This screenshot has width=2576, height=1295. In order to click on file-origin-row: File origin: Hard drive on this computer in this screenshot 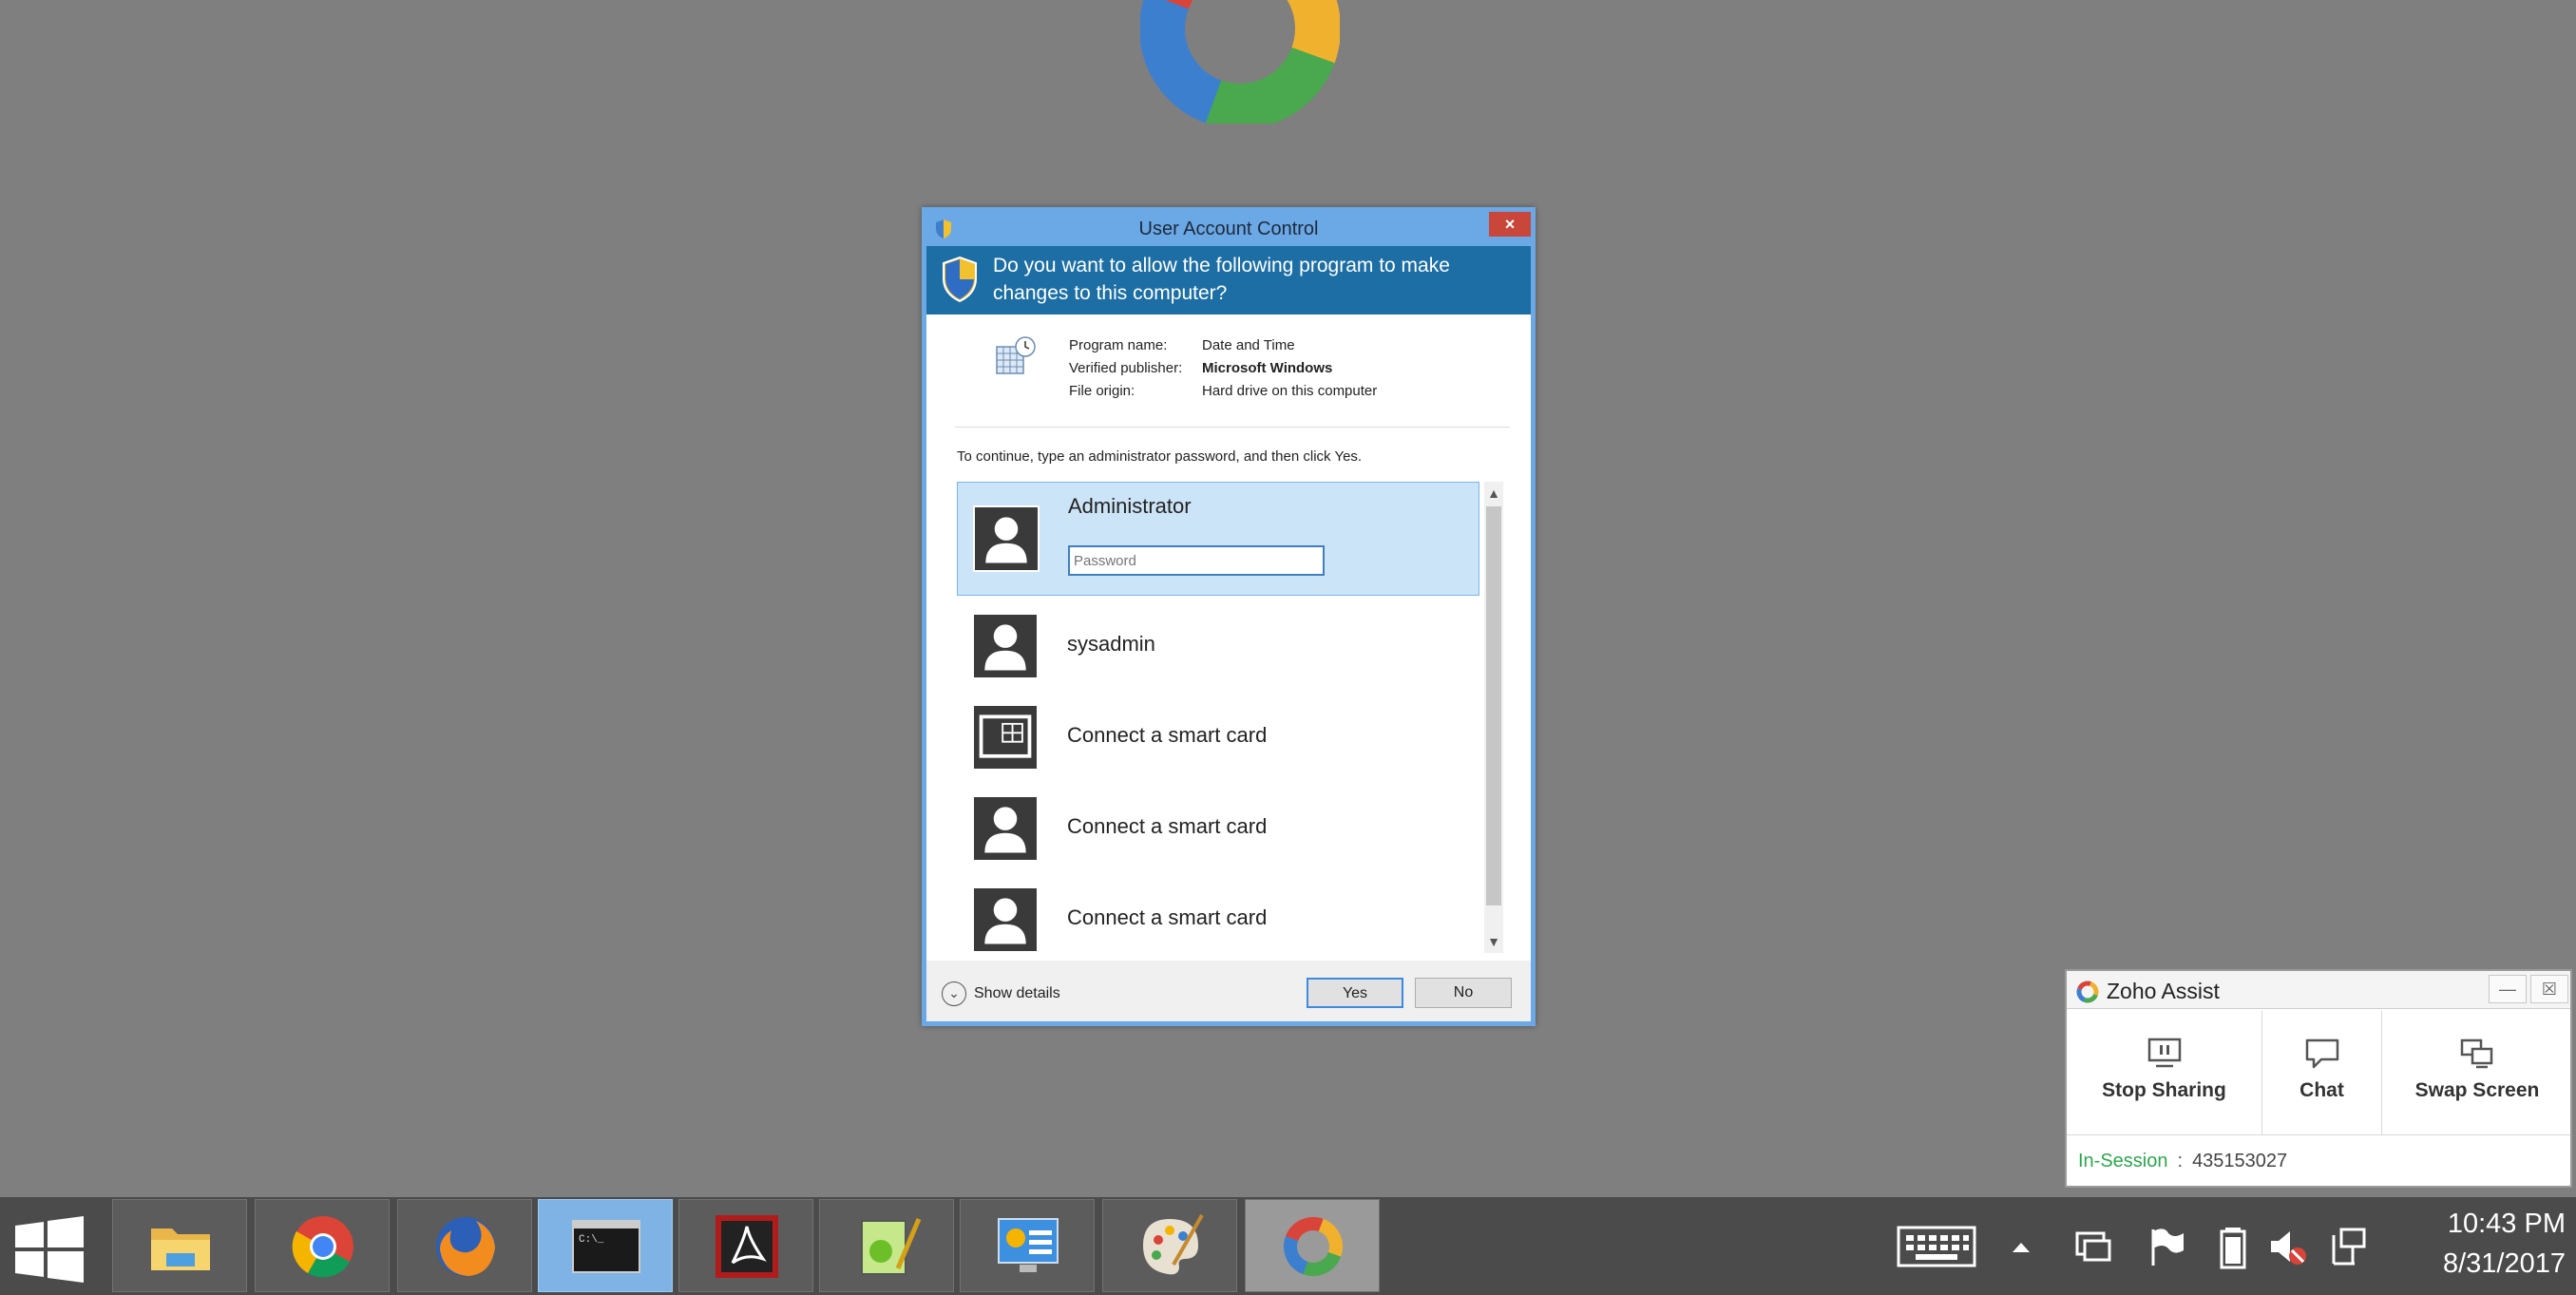, I will do `click(1223, 391)`.